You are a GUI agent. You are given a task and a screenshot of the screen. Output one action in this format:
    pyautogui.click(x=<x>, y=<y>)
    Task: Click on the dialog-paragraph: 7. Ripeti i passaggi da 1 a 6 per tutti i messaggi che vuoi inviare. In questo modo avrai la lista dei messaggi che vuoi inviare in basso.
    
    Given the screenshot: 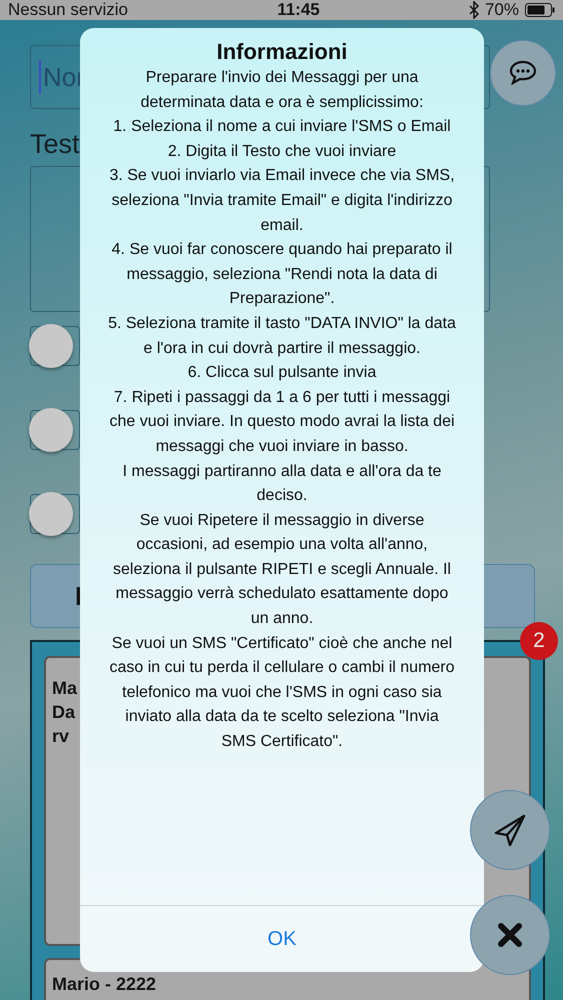 What is the action you would take?
    pyautogui.click(x=282, y=422)
    